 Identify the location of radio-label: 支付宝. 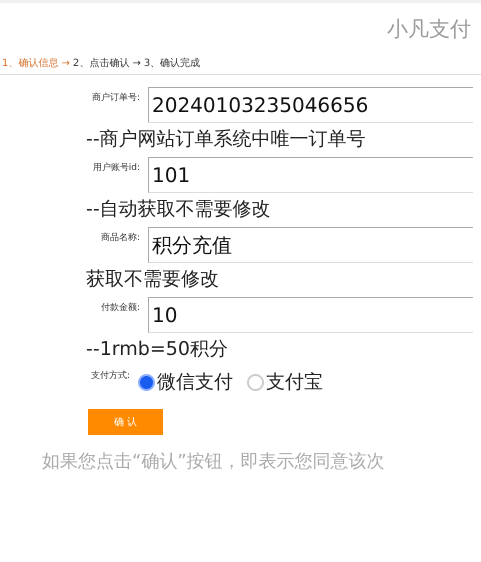
(294, 382).